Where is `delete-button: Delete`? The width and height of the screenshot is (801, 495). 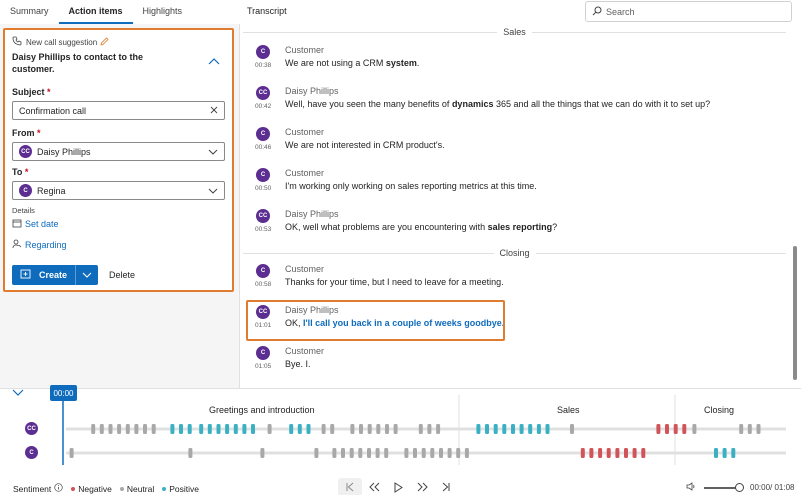 delete-button: Delete is located at coordinates (122, 275).